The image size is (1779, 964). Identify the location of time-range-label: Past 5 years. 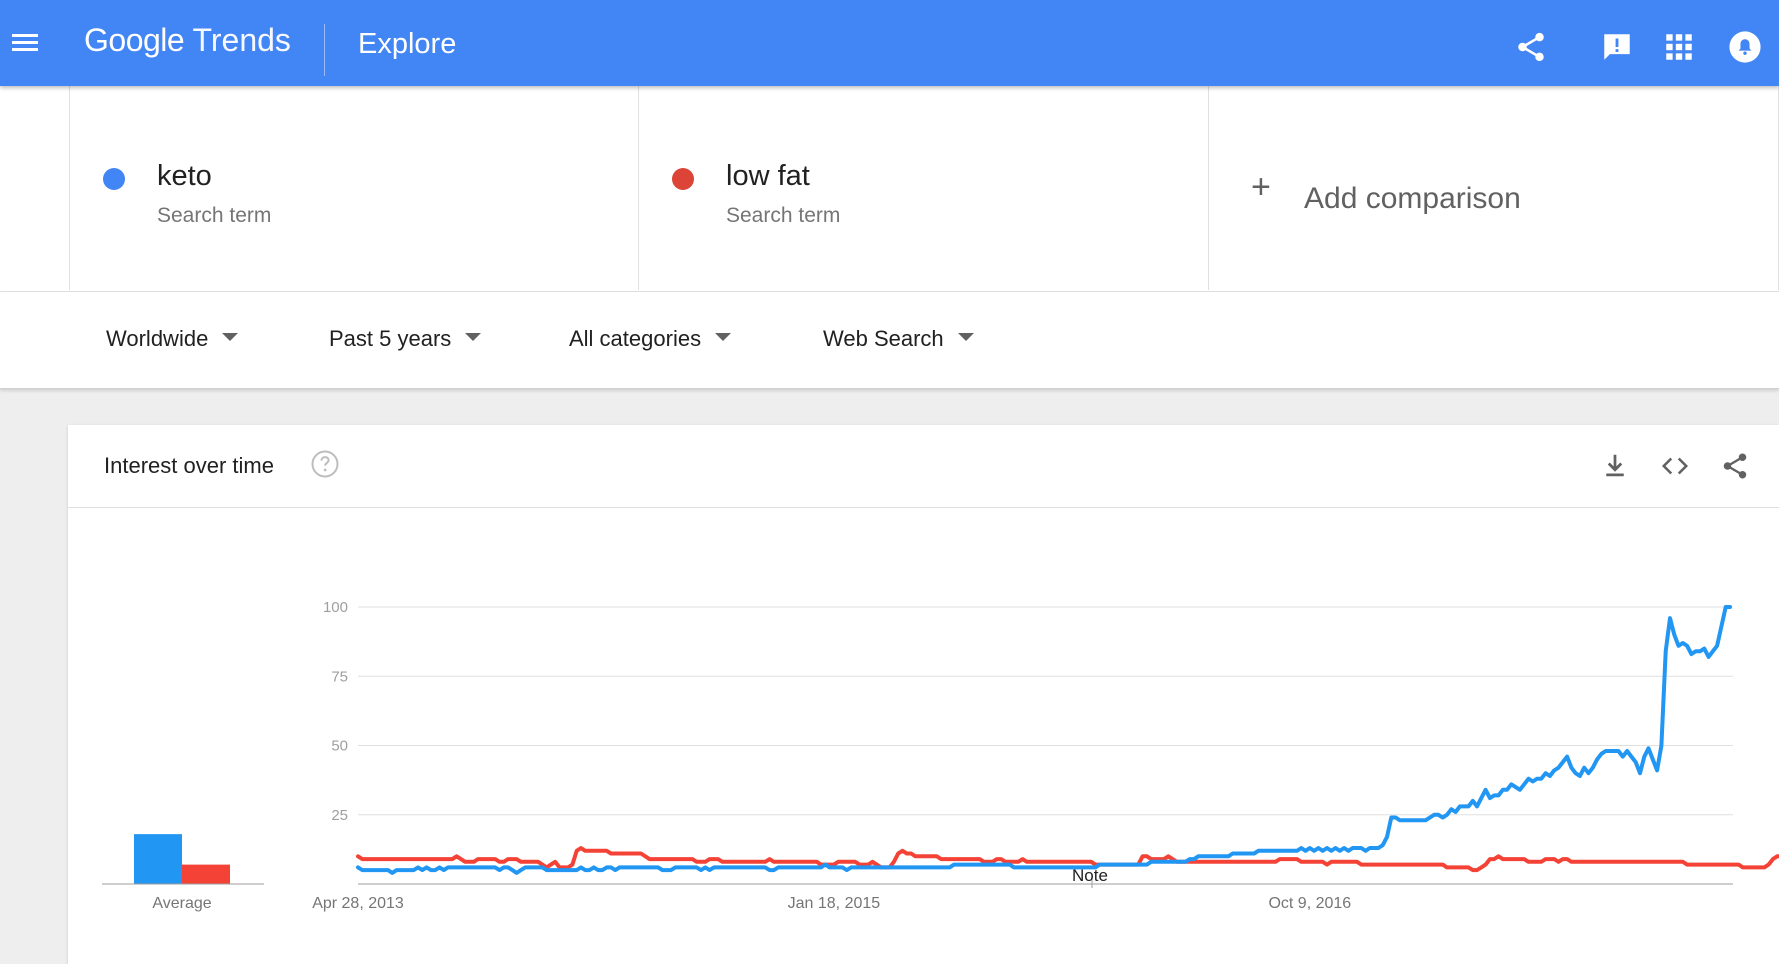
(390, 338).